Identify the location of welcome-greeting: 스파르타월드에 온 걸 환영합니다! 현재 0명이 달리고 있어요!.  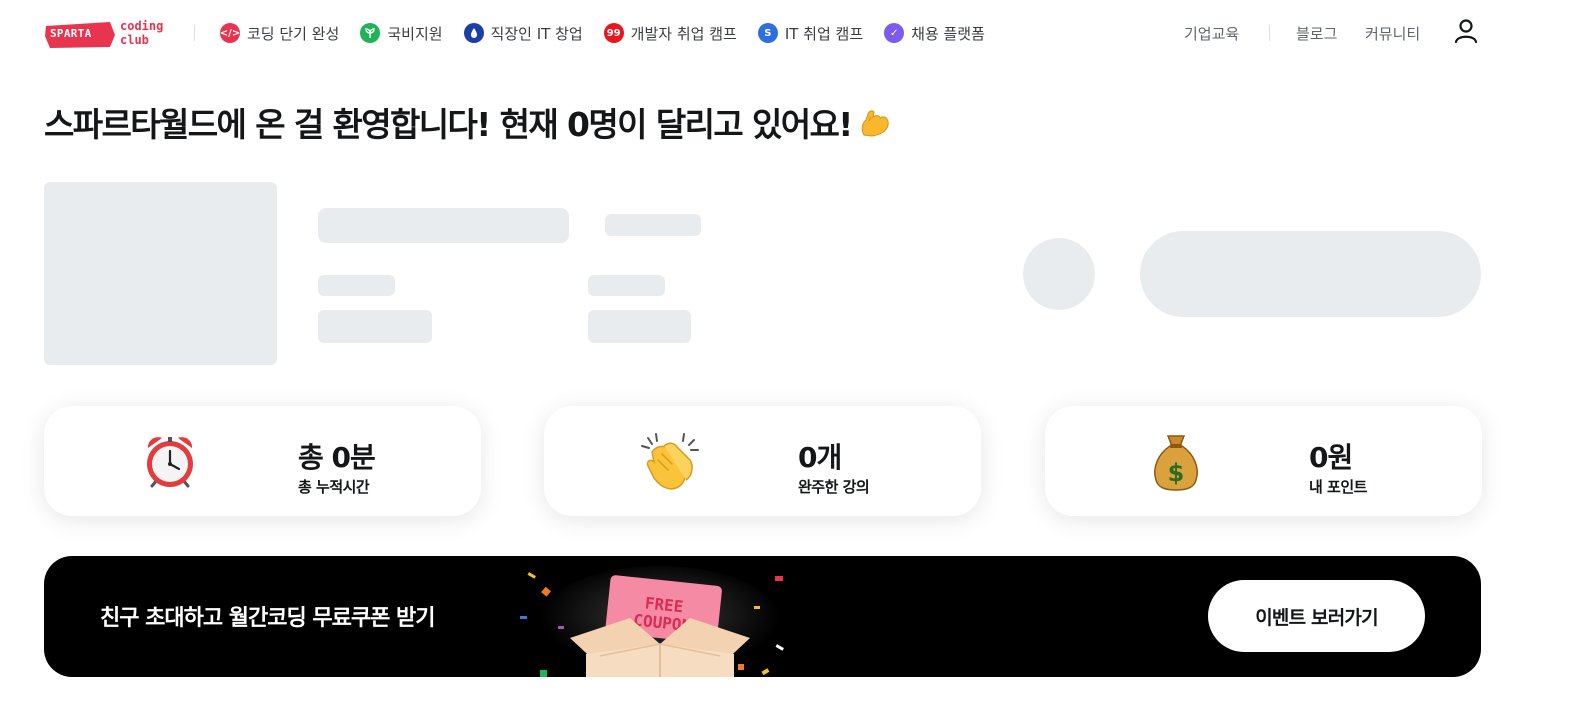
(468, 122).